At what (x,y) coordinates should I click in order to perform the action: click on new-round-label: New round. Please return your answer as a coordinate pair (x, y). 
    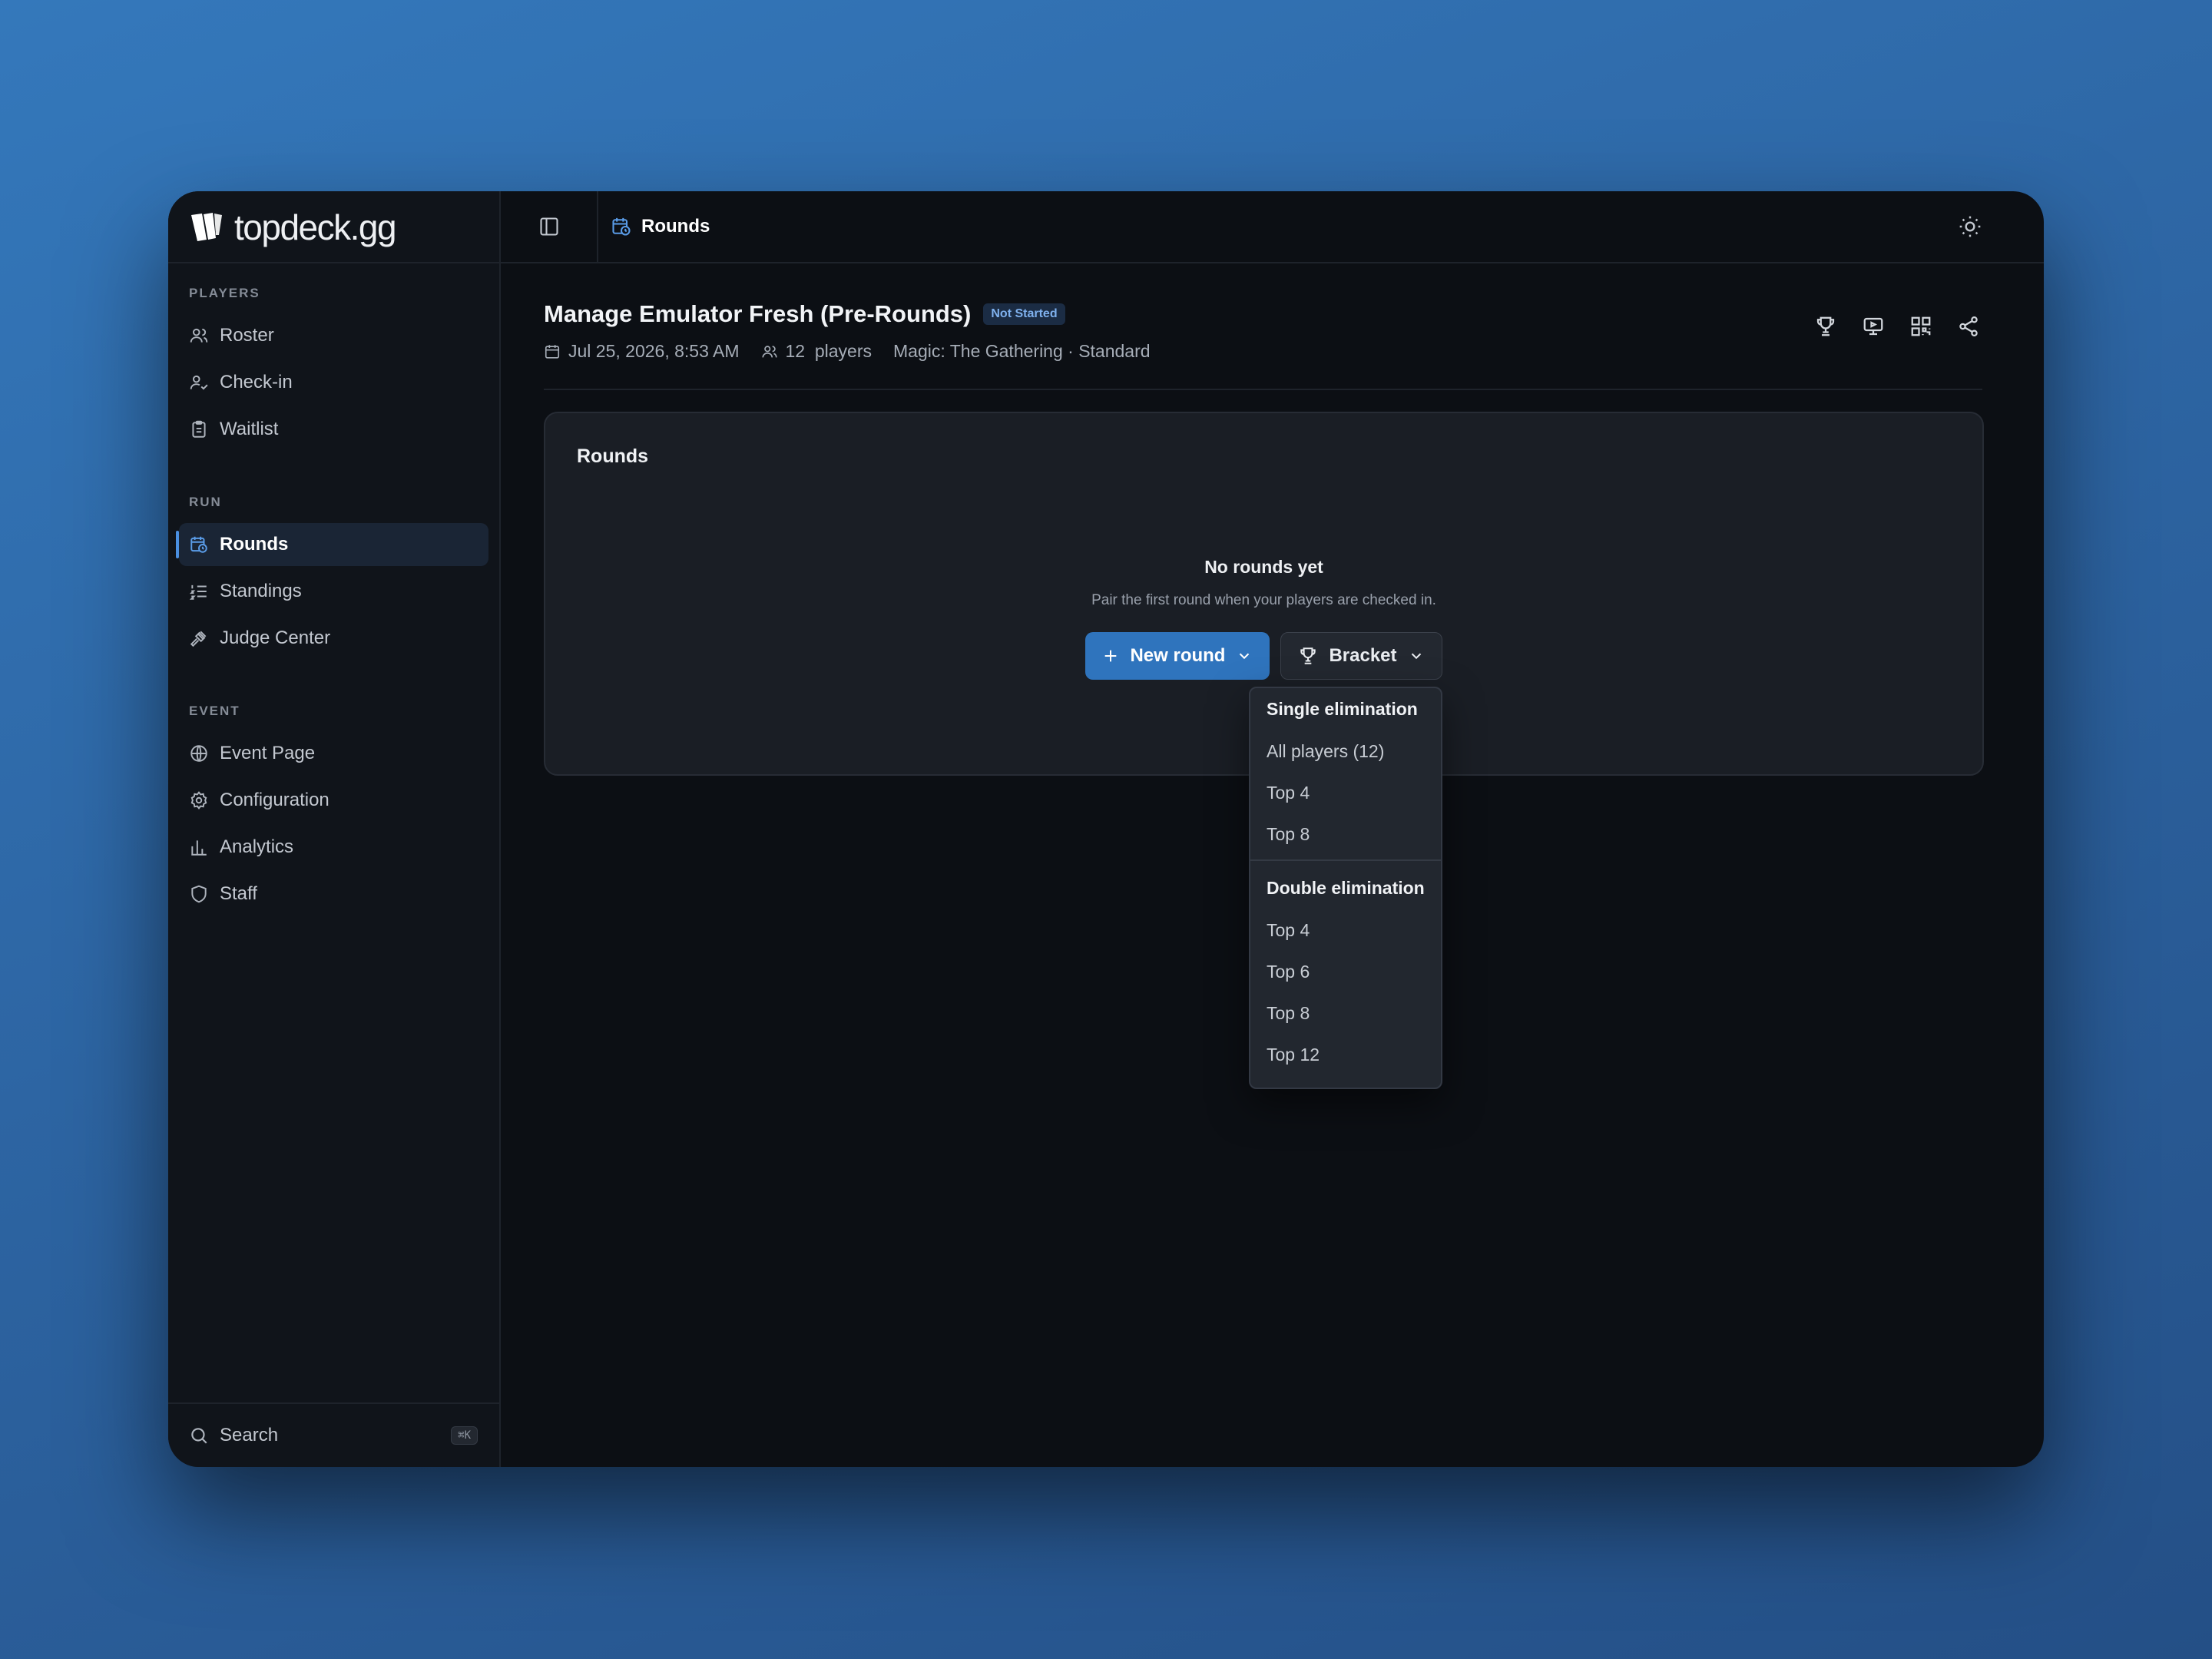
    Looking at the image, I should click on (1178, 655).